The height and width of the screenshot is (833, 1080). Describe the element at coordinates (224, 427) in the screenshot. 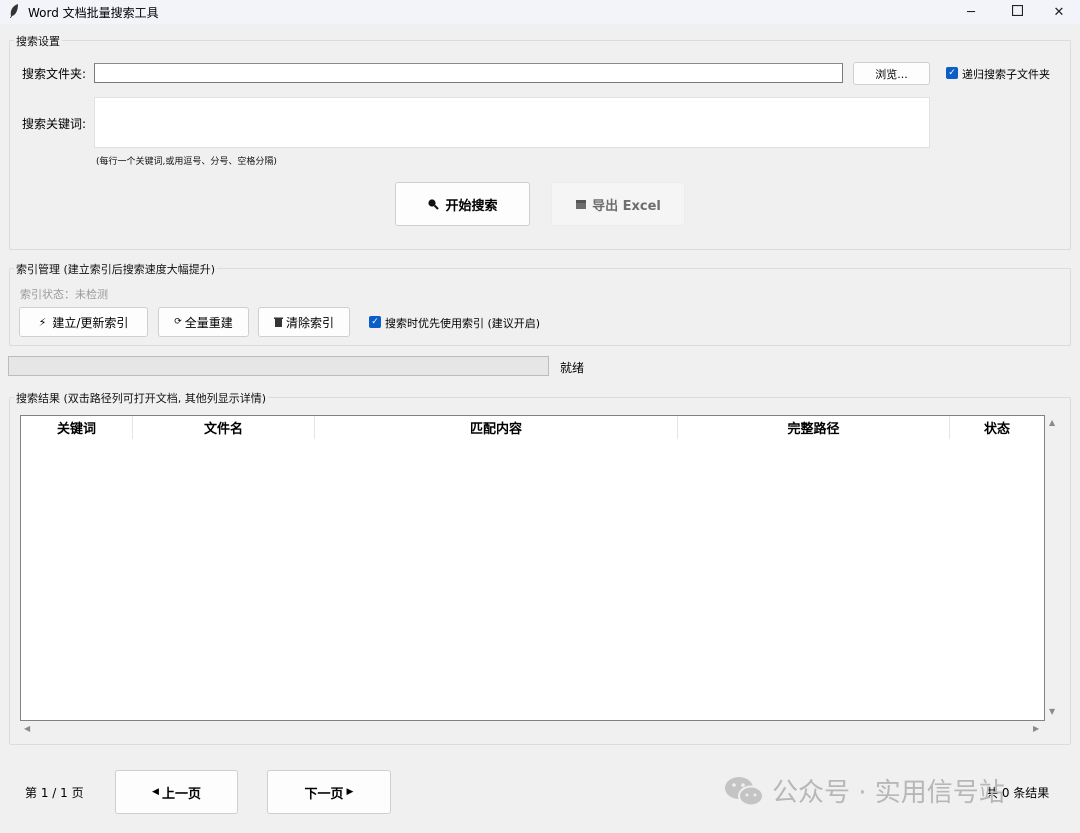

I see `column-header-filename: 文件名` at that location.